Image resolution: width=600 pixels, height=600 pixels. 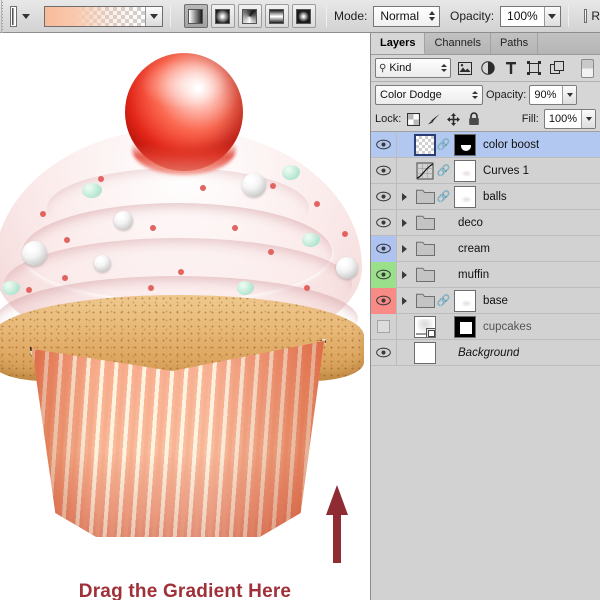 I want to click on tab-channels: Channels, so click(x=458, y=43).